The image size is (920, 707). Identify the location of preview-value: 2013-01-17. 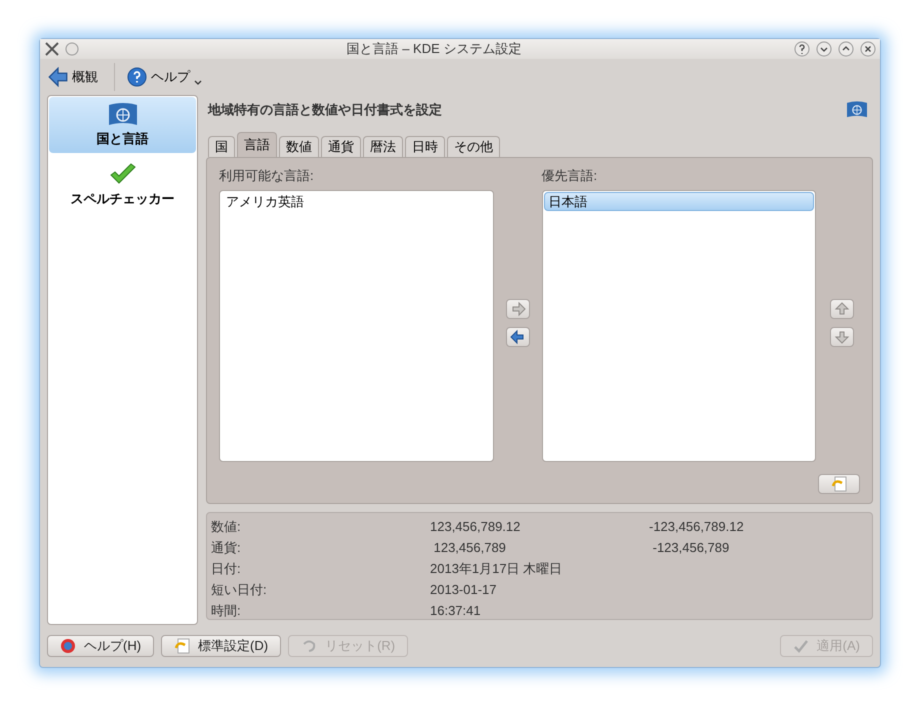
(464, 590).